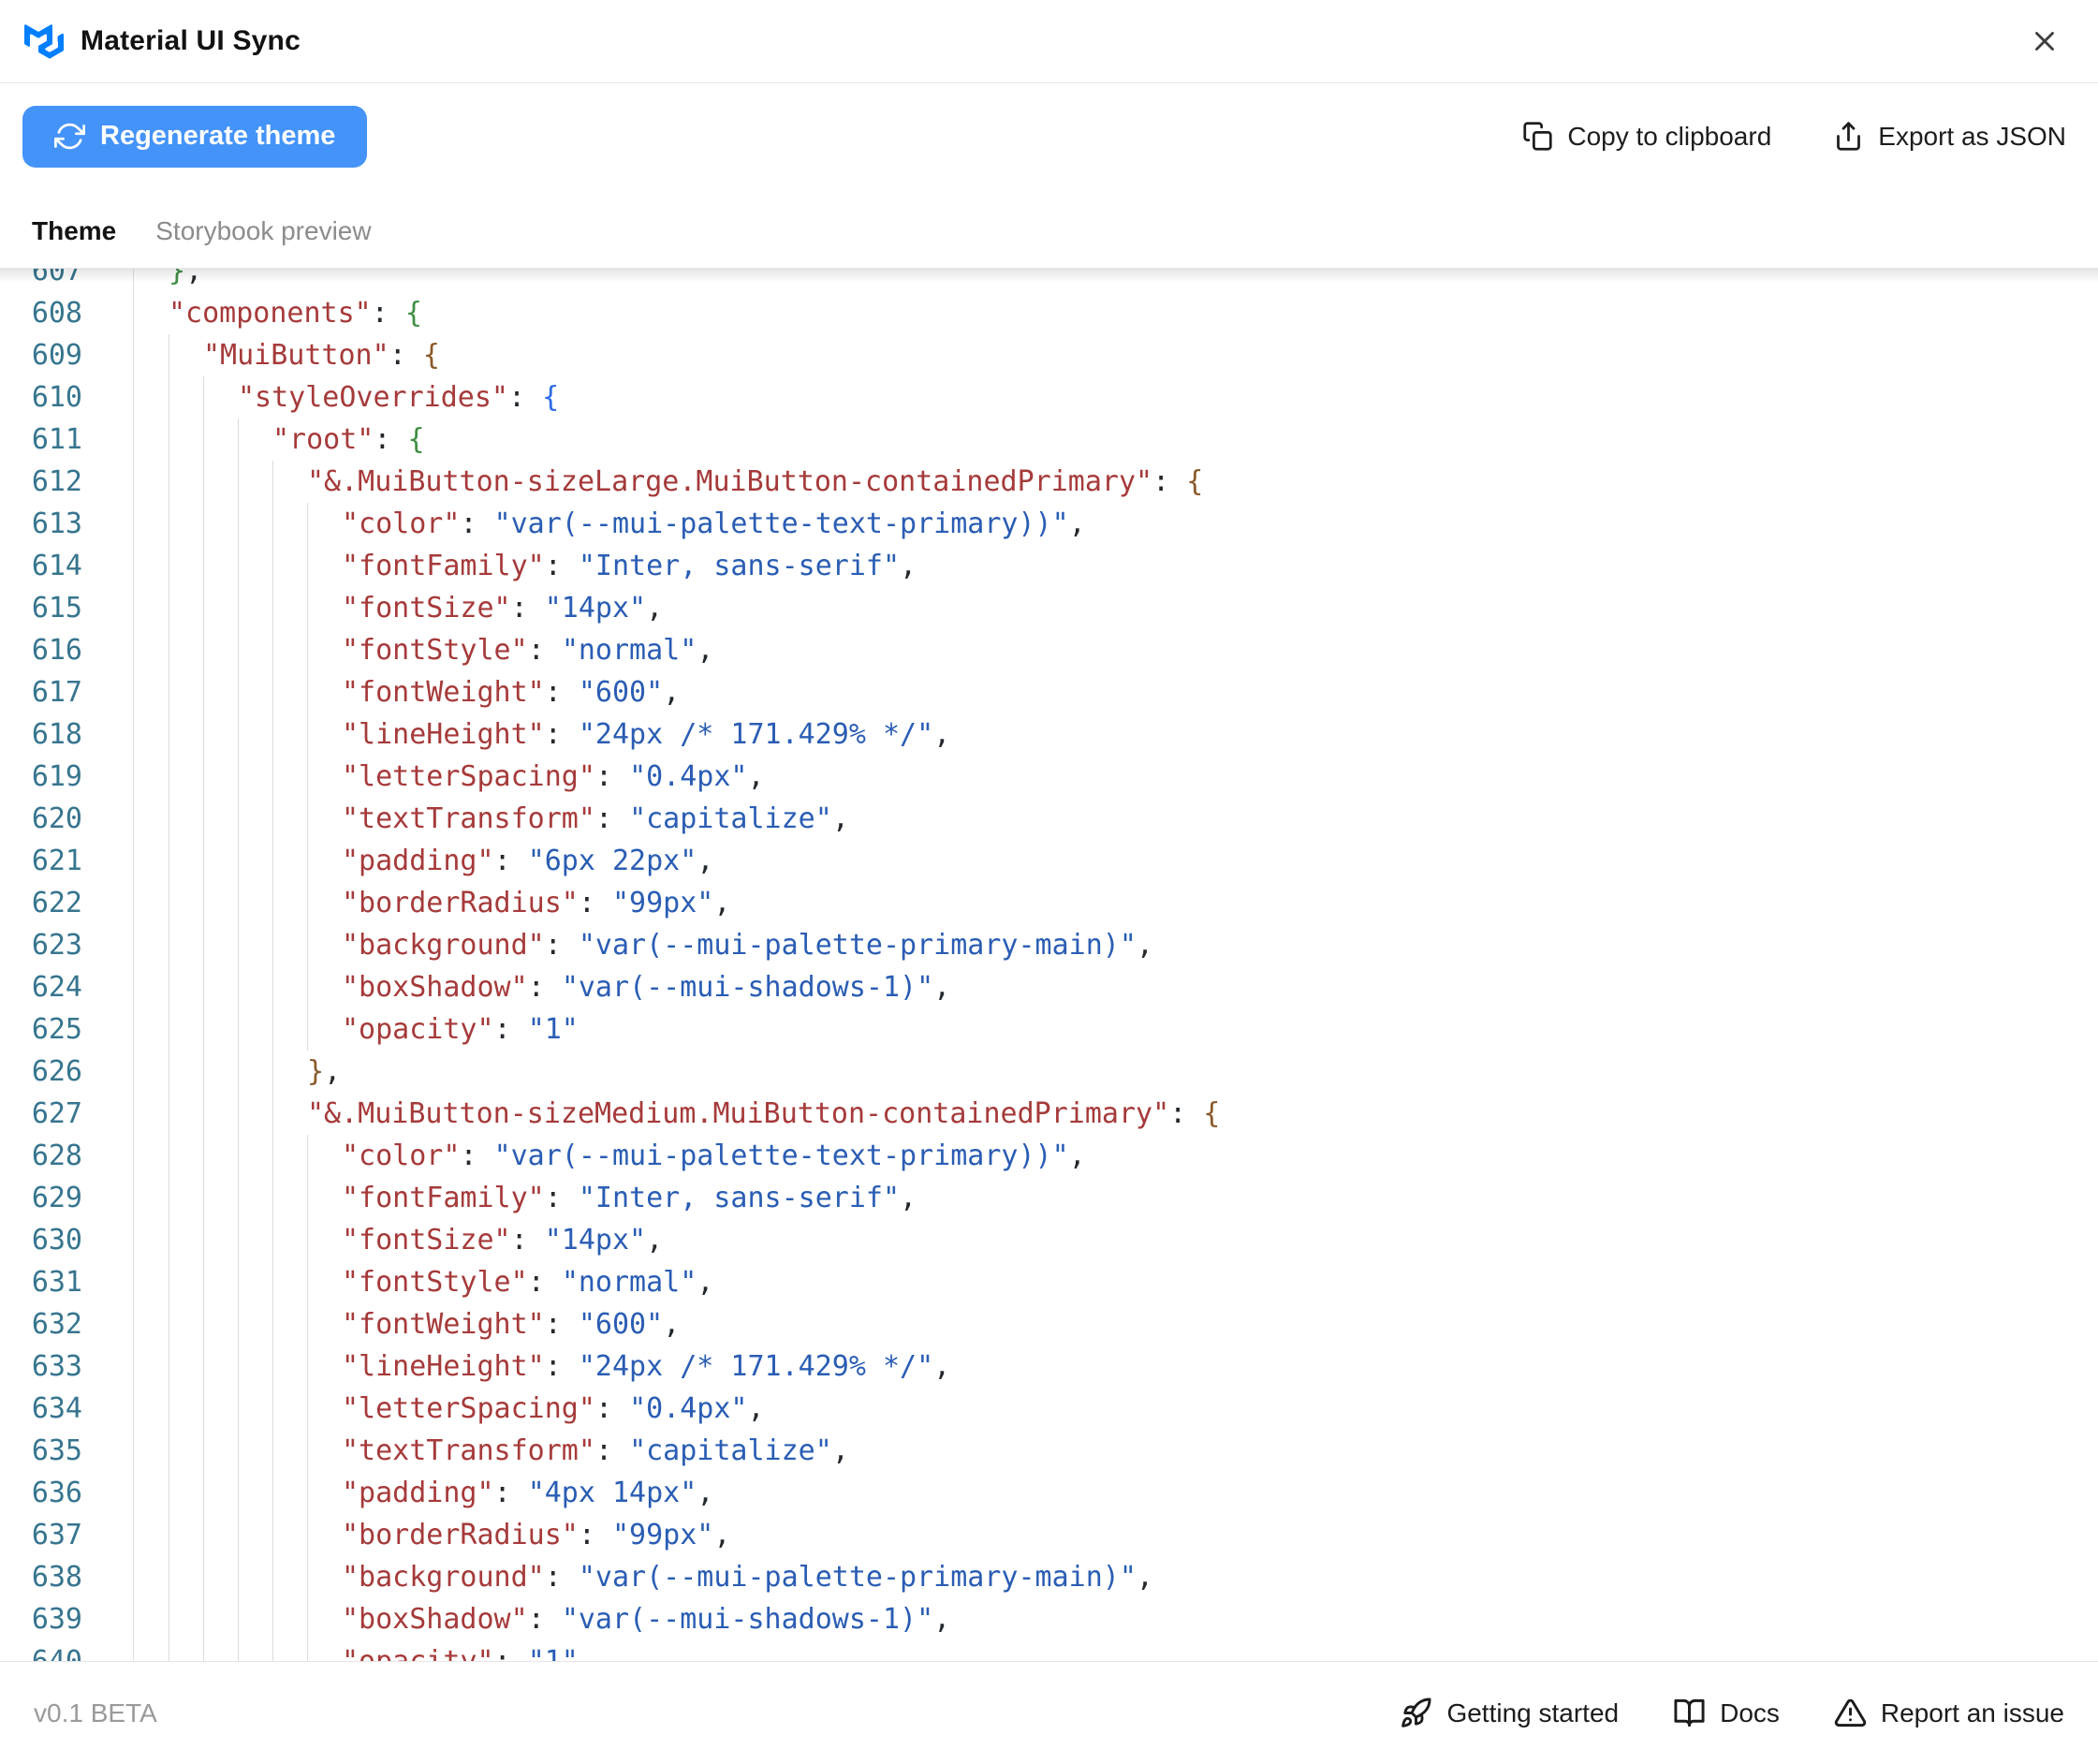  I want to click on code-text: "fontFamily": "Inter, sans-serif",, so click(629, 566).